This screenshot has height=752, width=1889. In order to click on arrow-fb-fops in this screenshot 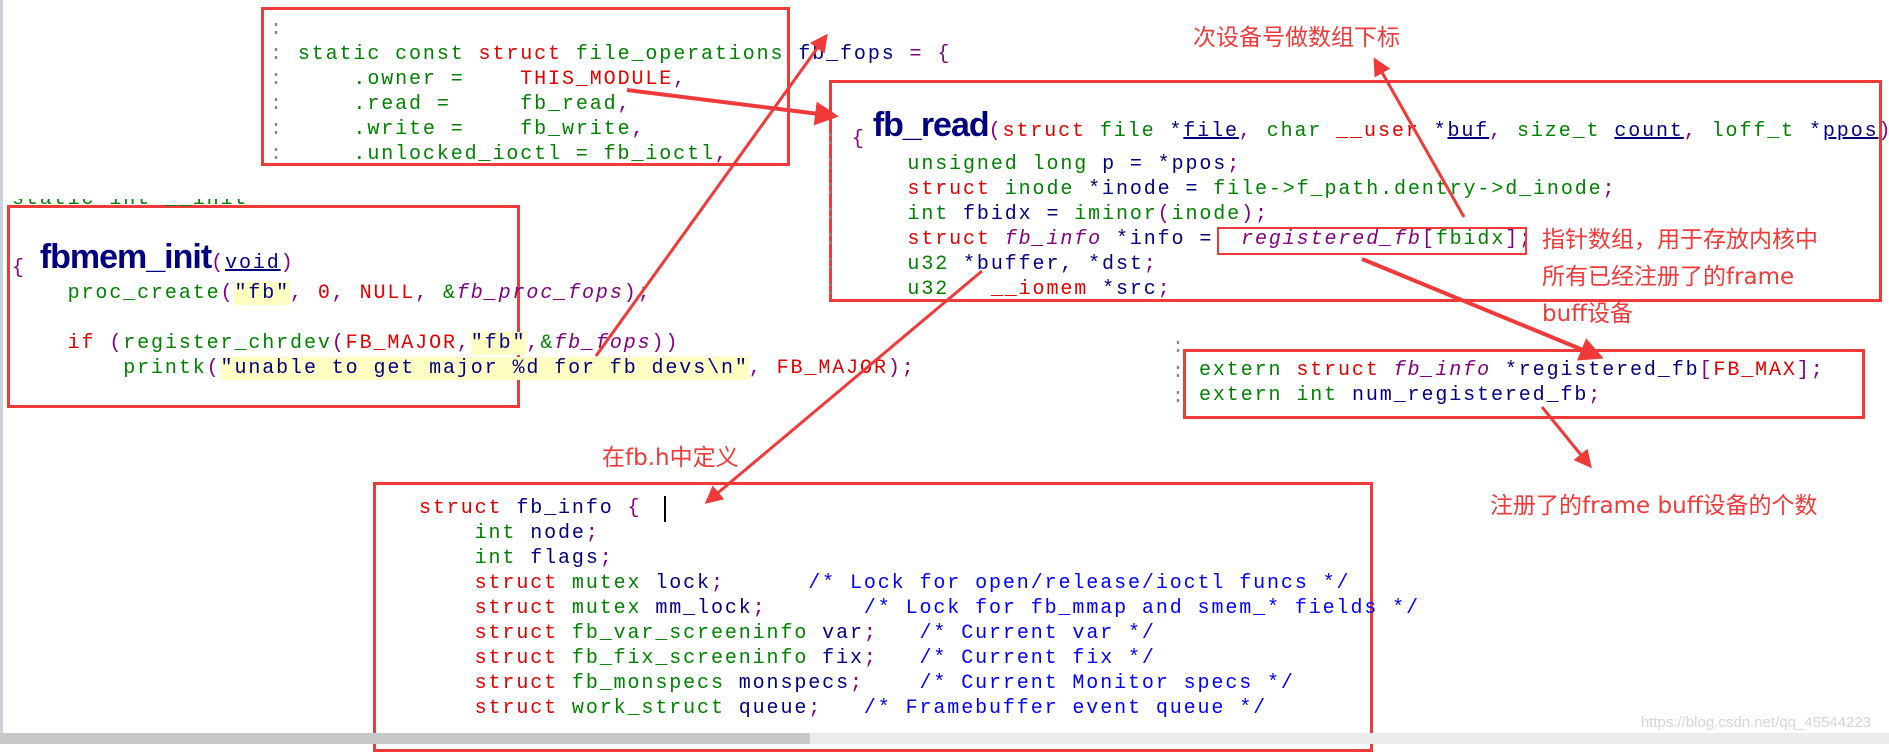, I will do `click(711, 196)`.